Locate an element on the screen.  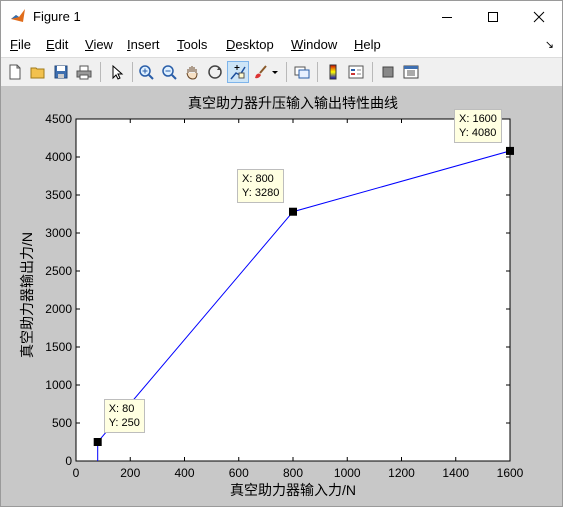
datatip-y: Y: 4080 is located at coordinates (478, 132).